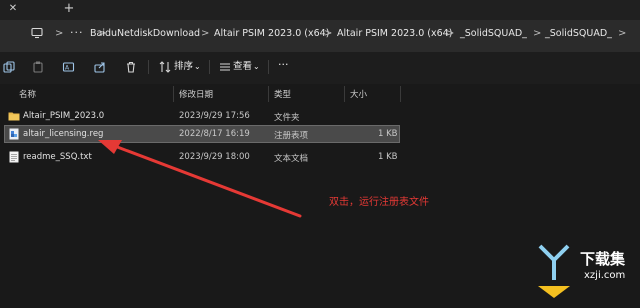 Image resolution: width=640 pixels, height=308 pixels. What do you see at coordinates (379, 202) in the screenshot?
I see `annotation-text: 双击，运行注册表文件` at bounding box center [379, 202].